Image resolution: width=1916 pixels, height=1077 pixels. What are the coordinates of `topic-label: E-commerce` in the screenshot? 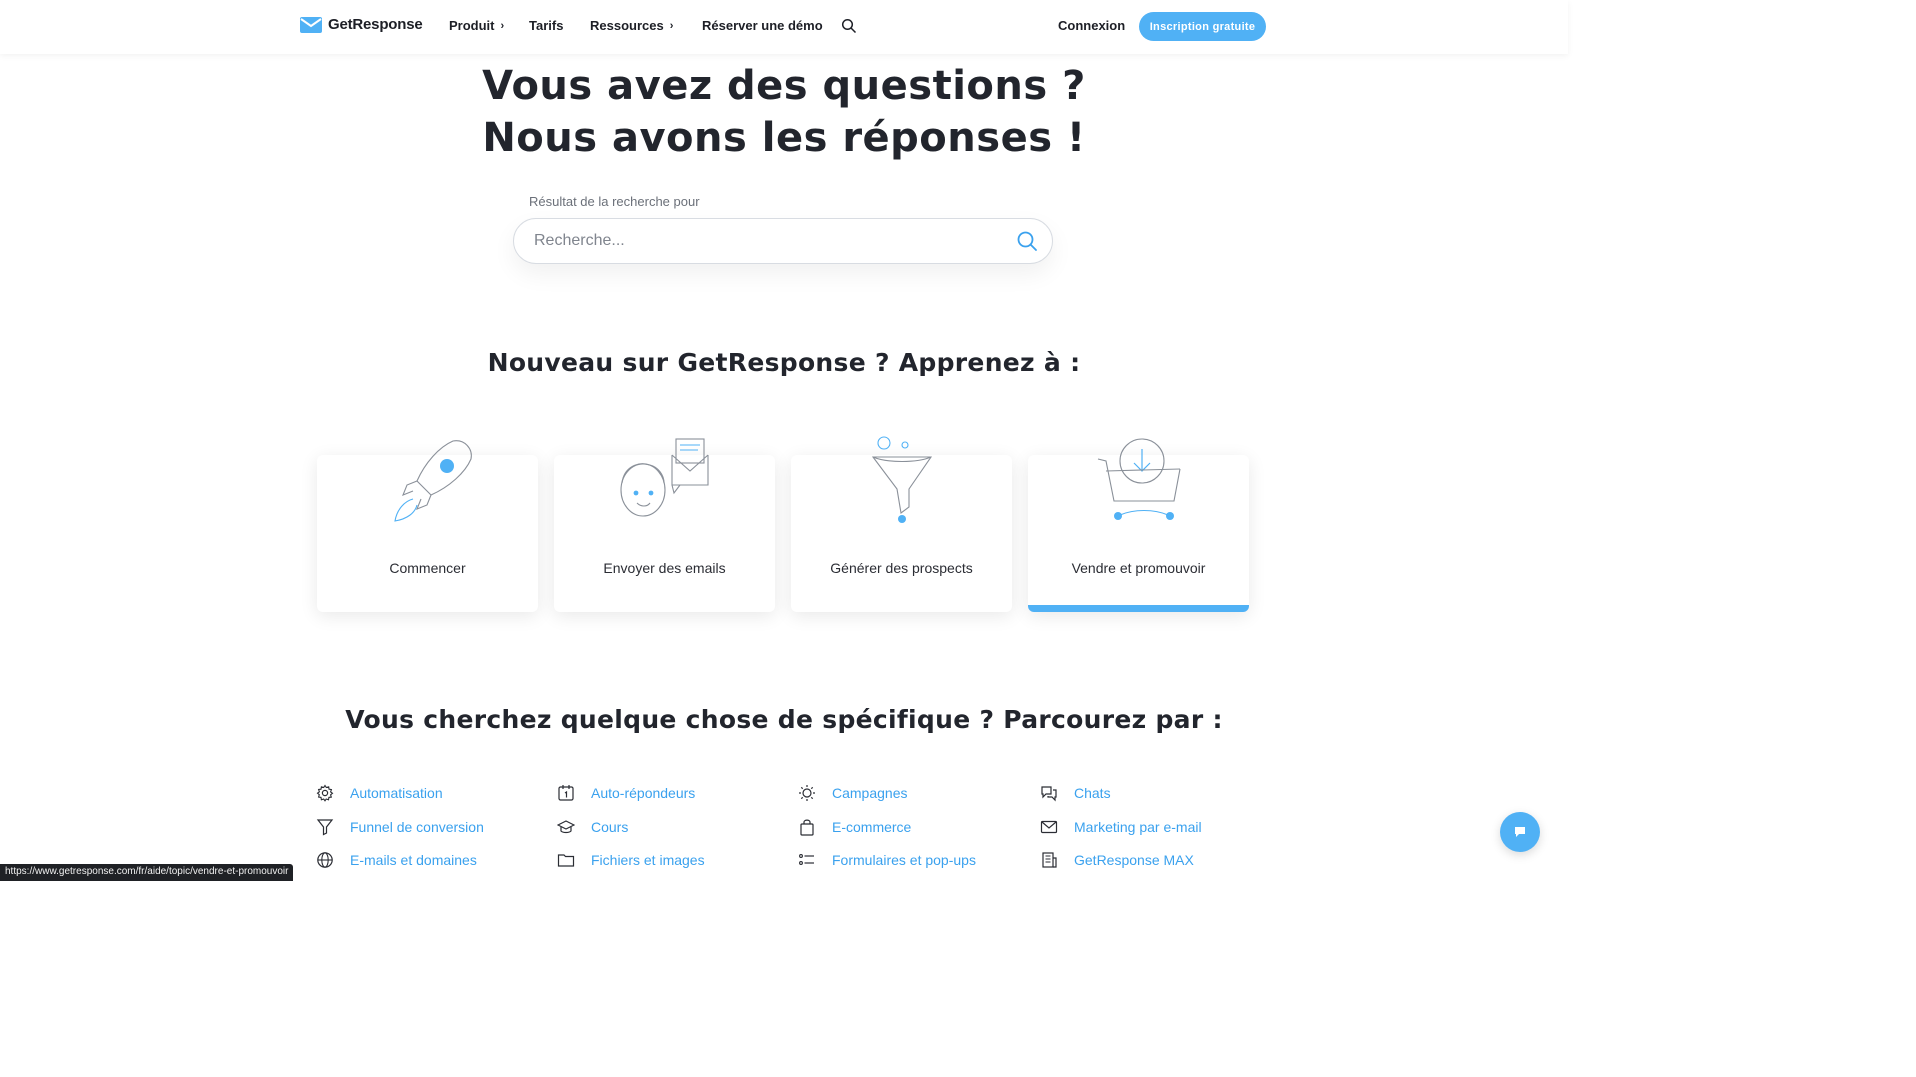 It's located at (872, 827).